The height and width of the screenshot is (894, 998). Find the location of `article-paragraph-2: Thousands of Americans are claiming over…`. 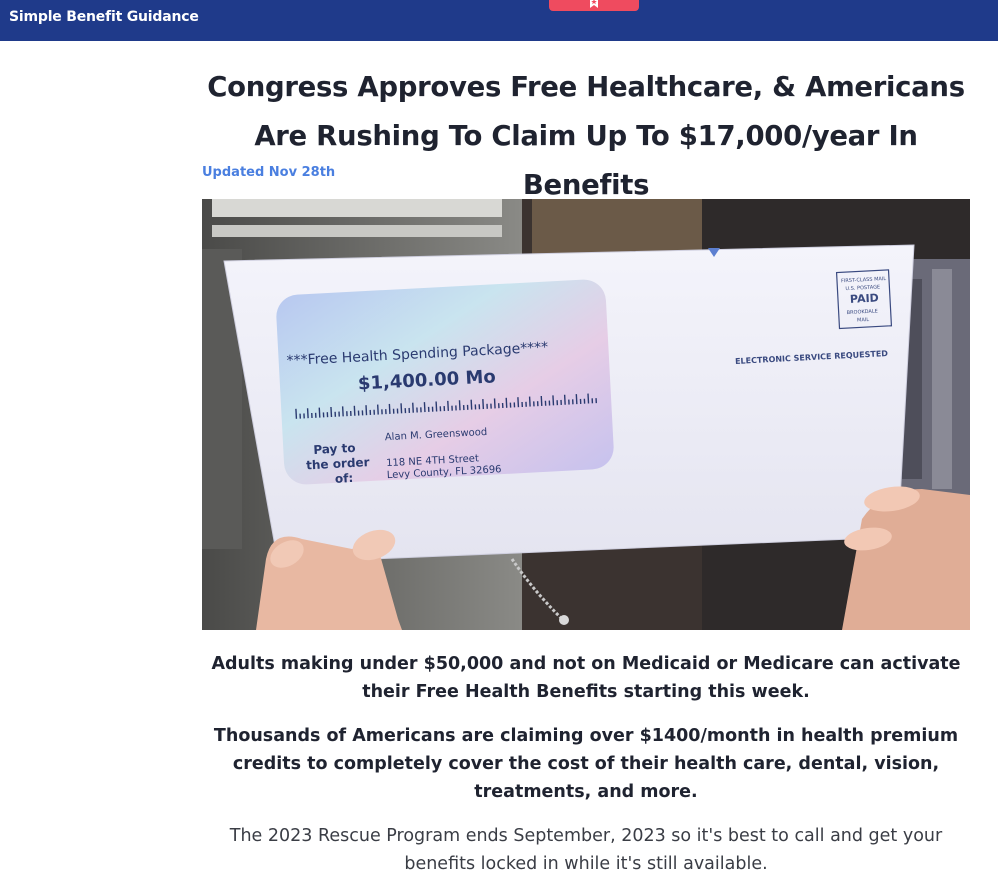

article-paragraph-2: Thousands of Americans are claiming over… is located at coordinates (586, 764).